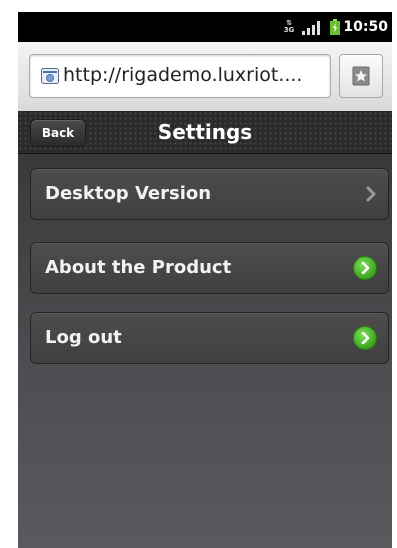 This screenshot has width=397, height=548. I want to click on menu-item-label: Log out, so click(83, 337).